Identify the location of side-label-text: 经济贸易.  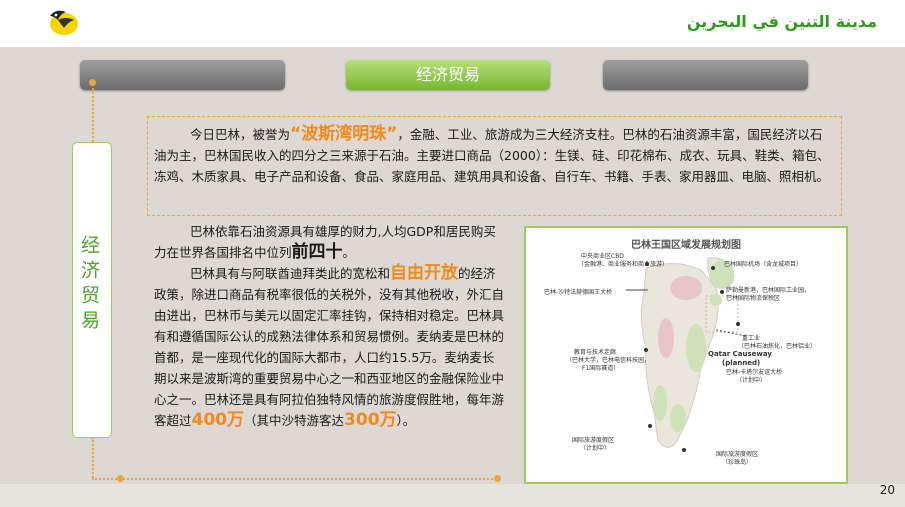
(89, 285).